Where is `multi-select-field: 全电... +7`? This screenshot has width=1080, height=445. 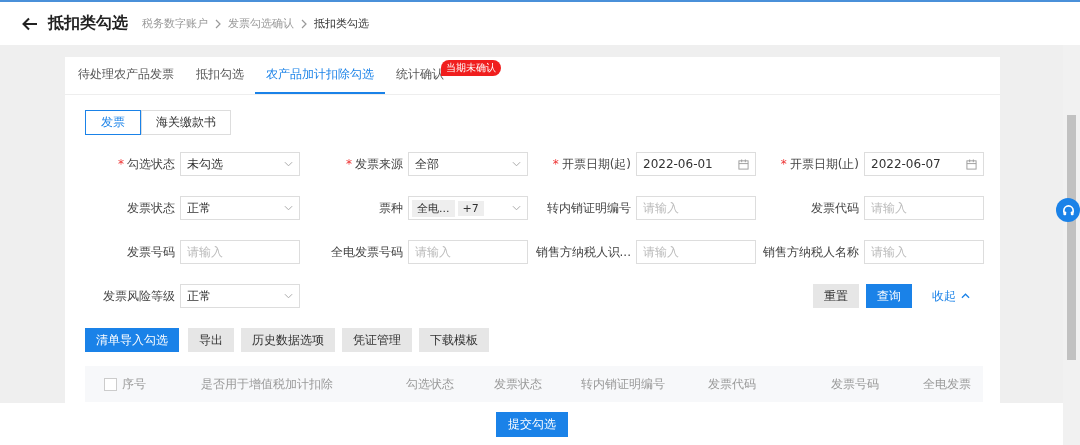 multi-select-field: 全电... +7 is located at coordinates (468, 208).